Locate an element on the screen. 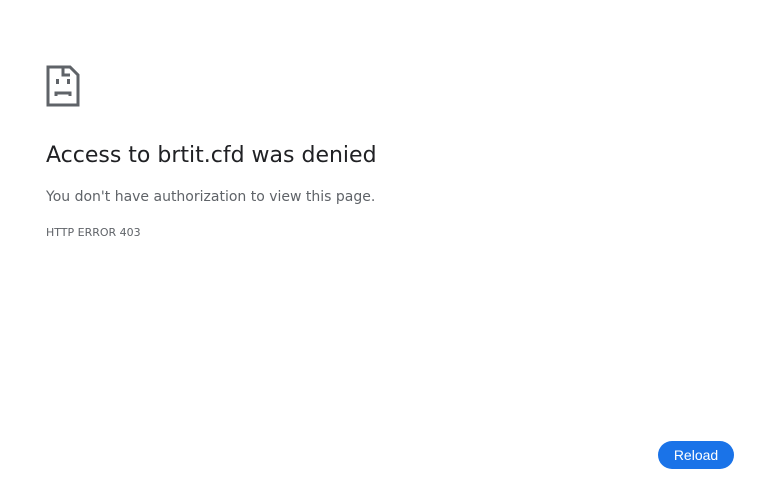 The image size is (780, 493). reload-button: Reload is located at coordinates (696, 455).